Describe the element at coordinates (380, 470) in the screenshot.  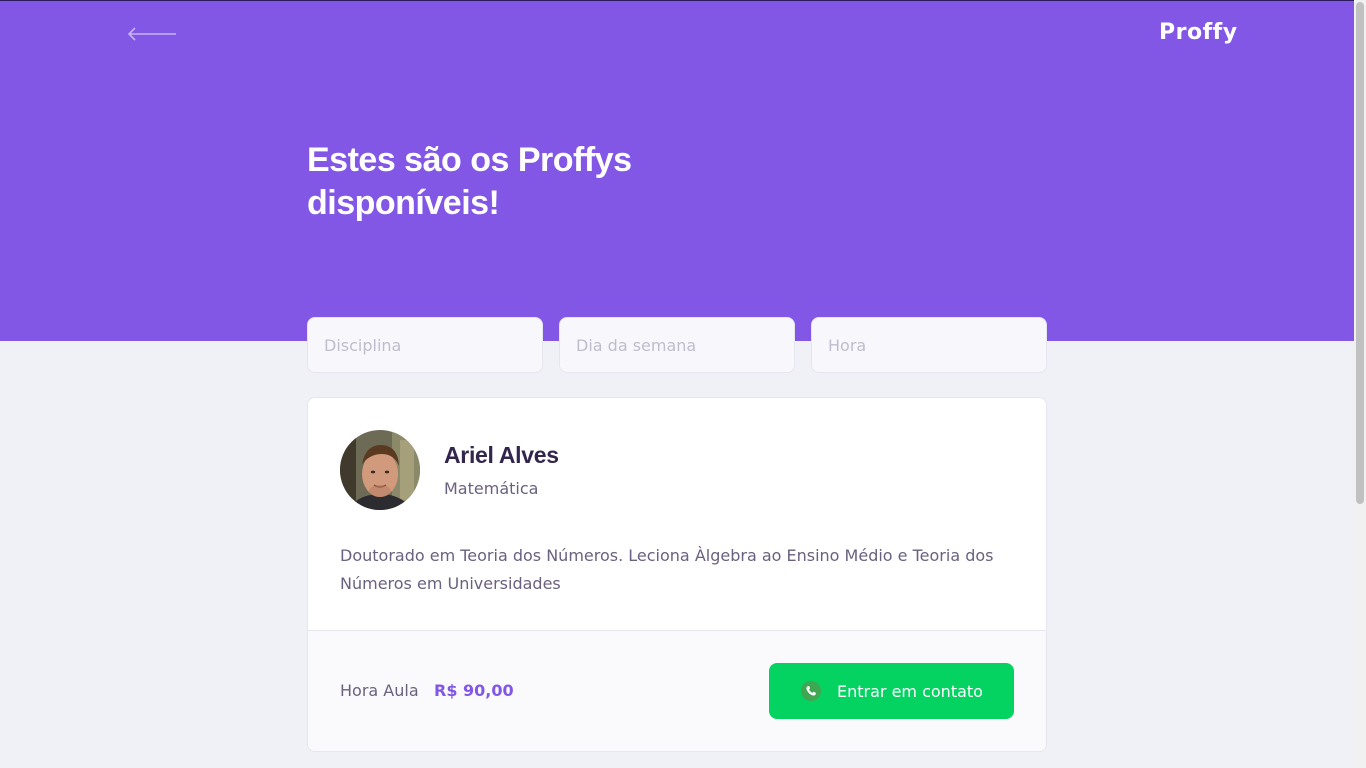
I see `avatar` at that location.